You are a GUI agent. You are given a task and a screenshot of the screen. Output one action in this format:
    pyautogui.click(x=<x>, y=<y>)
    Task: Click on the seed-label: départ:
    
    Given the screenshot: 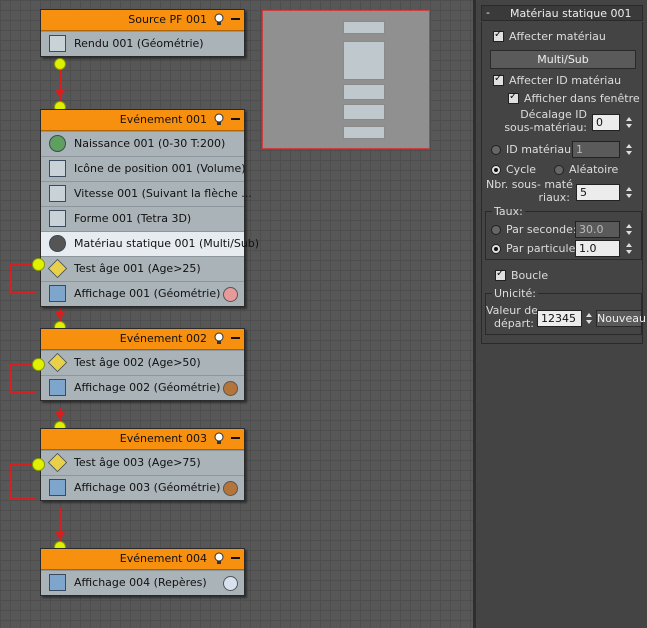 What is the action you would take?
    pyautogui.click(x=513, y=323)
    